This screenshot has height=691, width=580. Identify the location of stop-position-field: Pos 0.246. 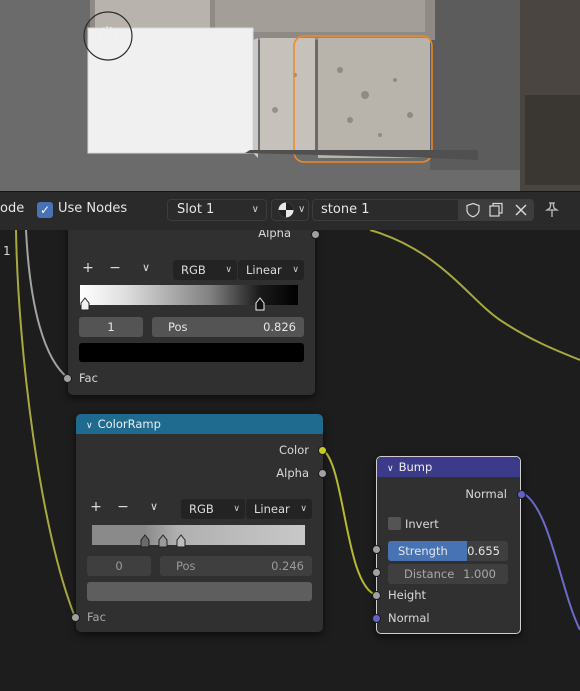
(236, 566).